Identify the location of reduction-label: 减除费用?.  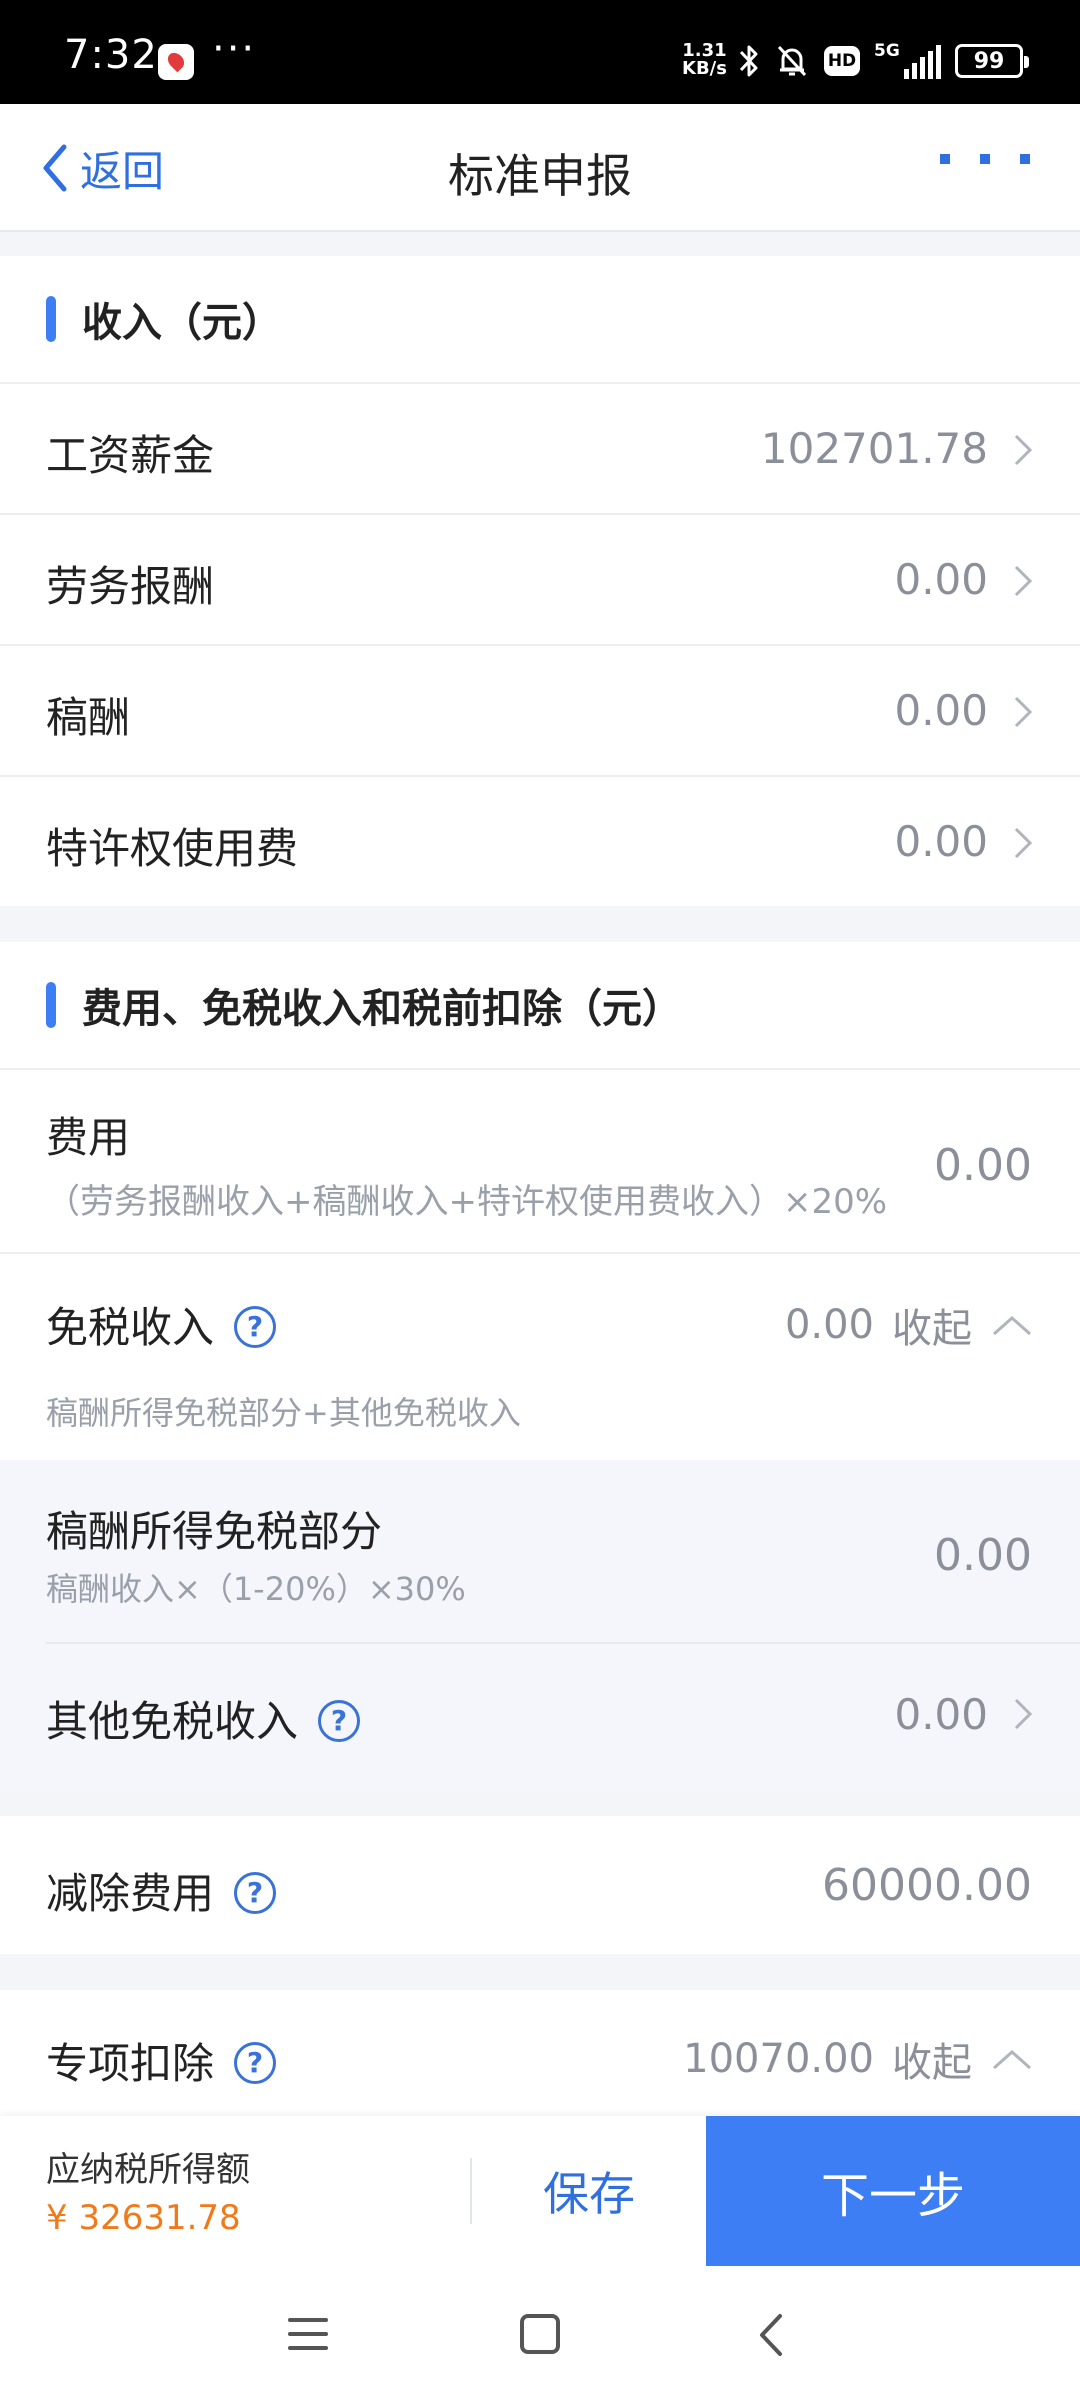
(161, 1890).